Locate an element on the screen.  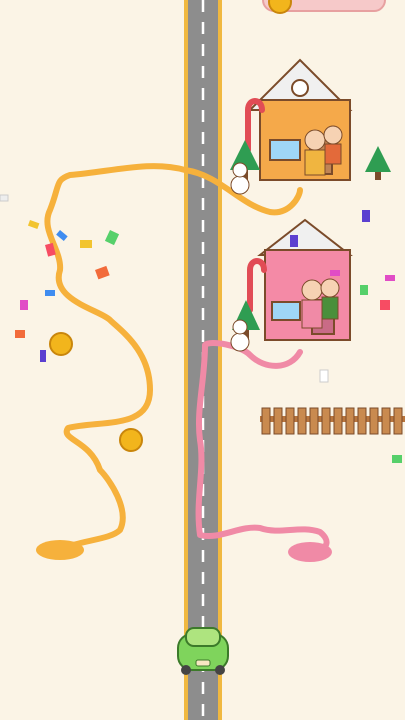
wooden-fence is located at coordinates (332, 421).